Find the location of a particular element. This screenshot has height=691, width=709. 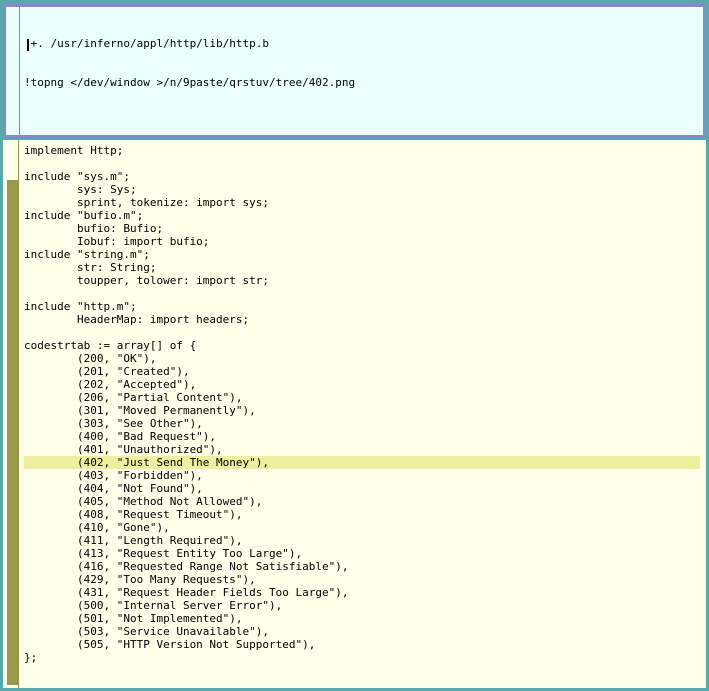

code-line: (413, "Request Entity Too Large"), is located at coordinates (362, 553).